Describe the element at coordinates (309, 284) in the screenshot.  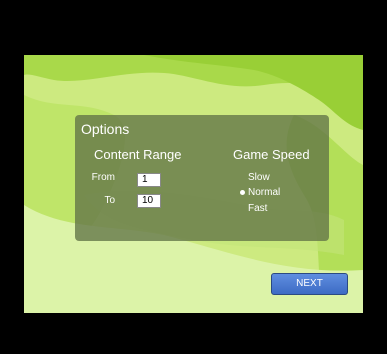
I see `next-button: NEXT` at that location.